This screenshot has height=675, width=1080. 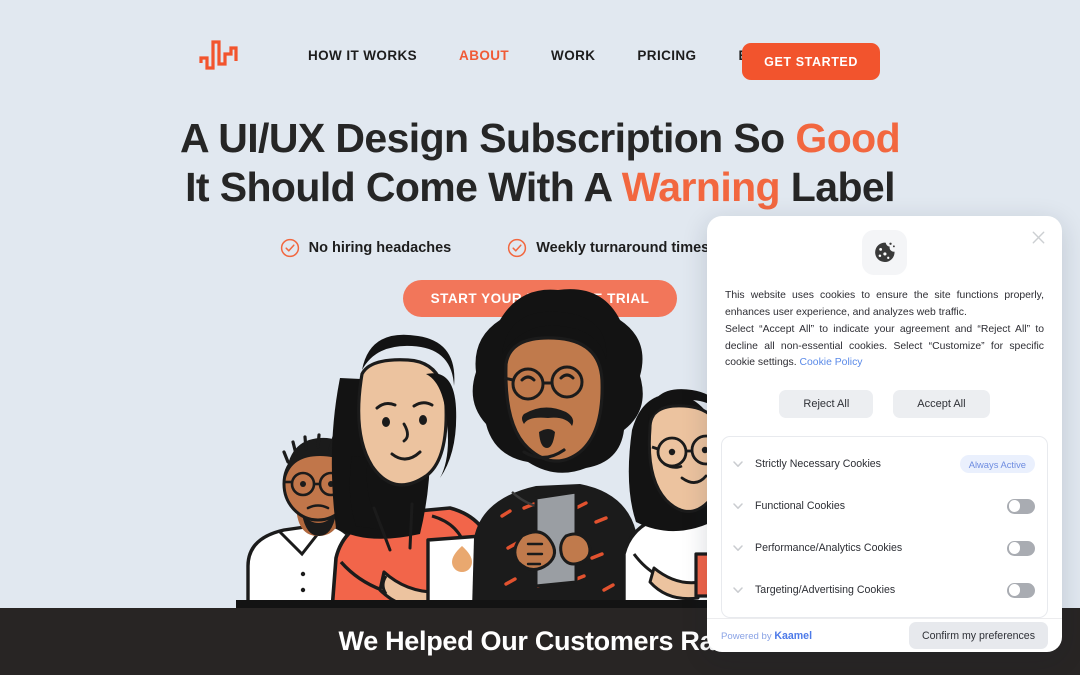 I want to click on cookie-icon-badge, so click(x=884, y=252).